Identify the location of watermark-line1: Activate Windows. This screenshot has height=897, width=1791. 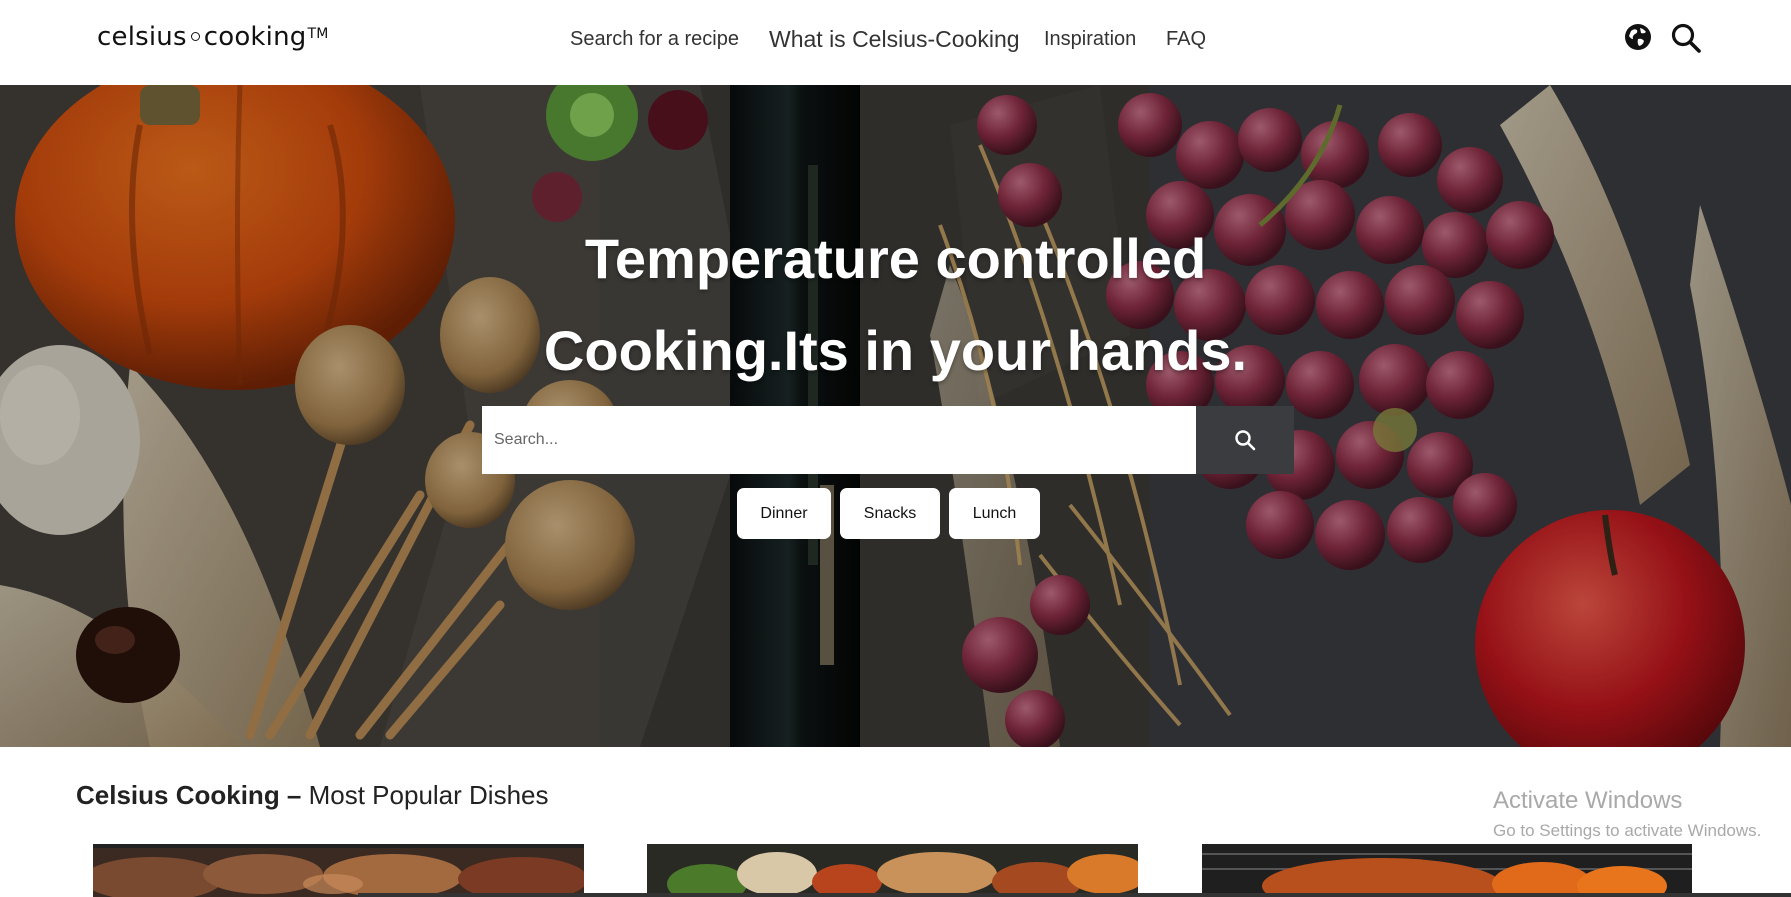
(1588, 800).